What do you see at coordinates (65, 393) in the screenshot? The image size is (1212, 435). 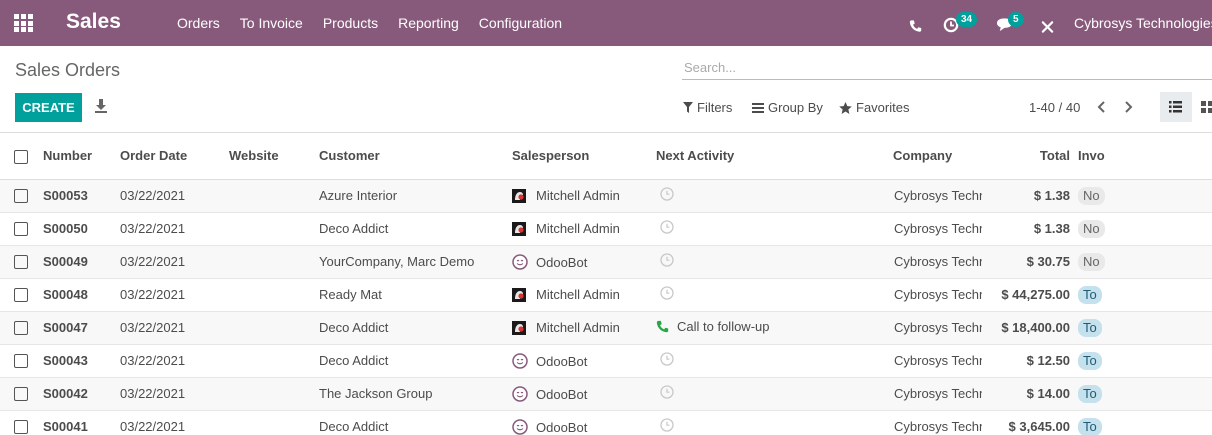 I see `order-number: S00042` at bounding box center [65, 393].